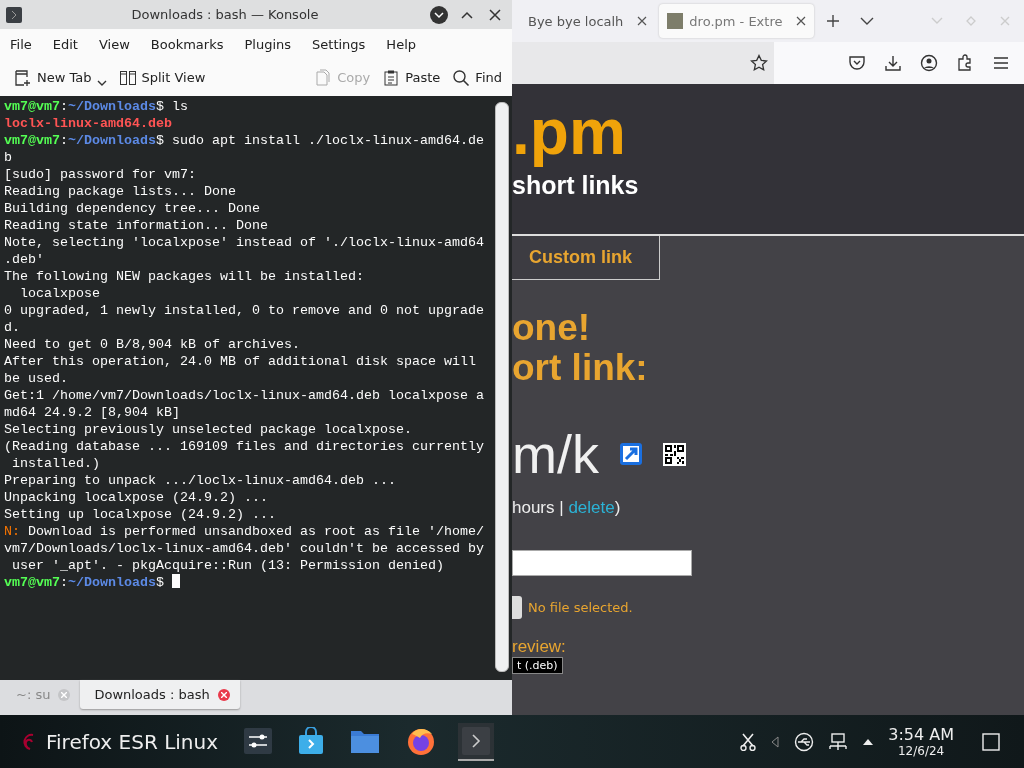 This screenshot has width=1024, height=768. I want to click on file-badge: t (.deb), so click(537, 665).